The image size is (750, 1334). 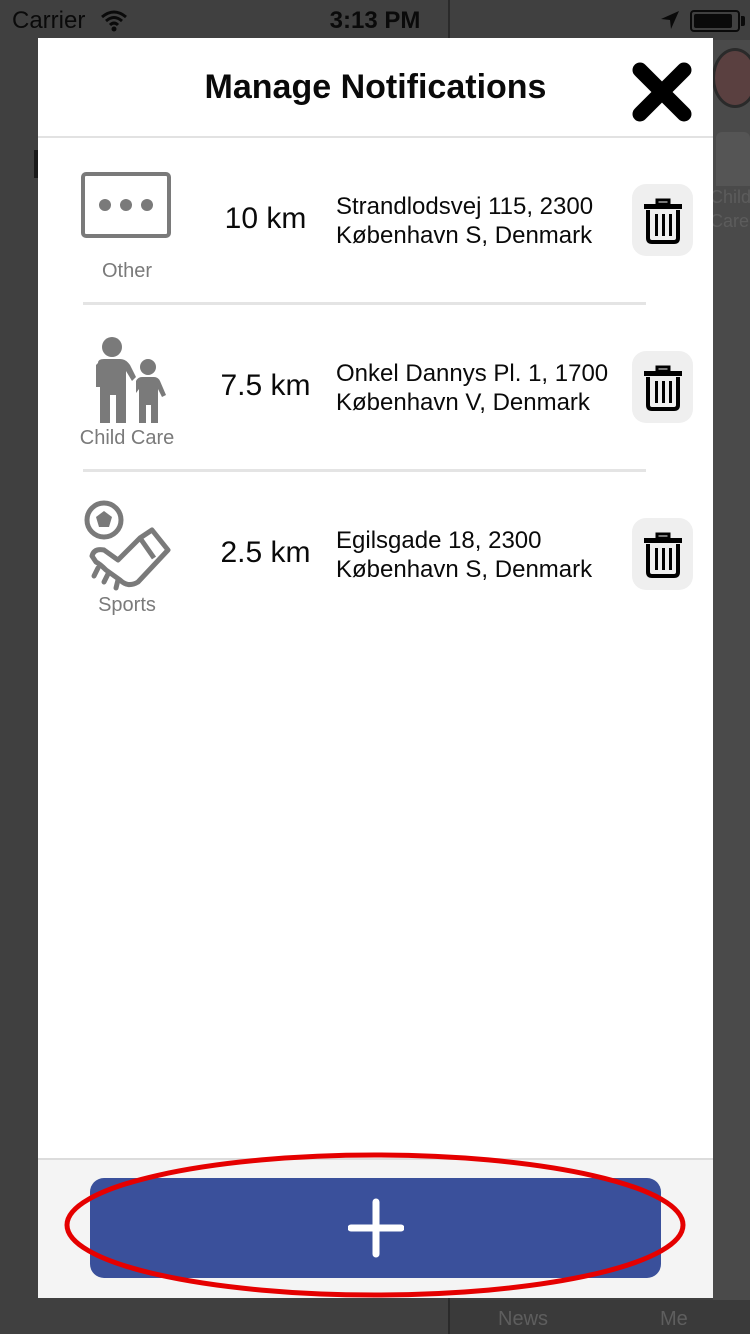 What do you see at coordinates (127, 545) in the screenshot?
I see `sports-icon` at bounding box center [127, 545].